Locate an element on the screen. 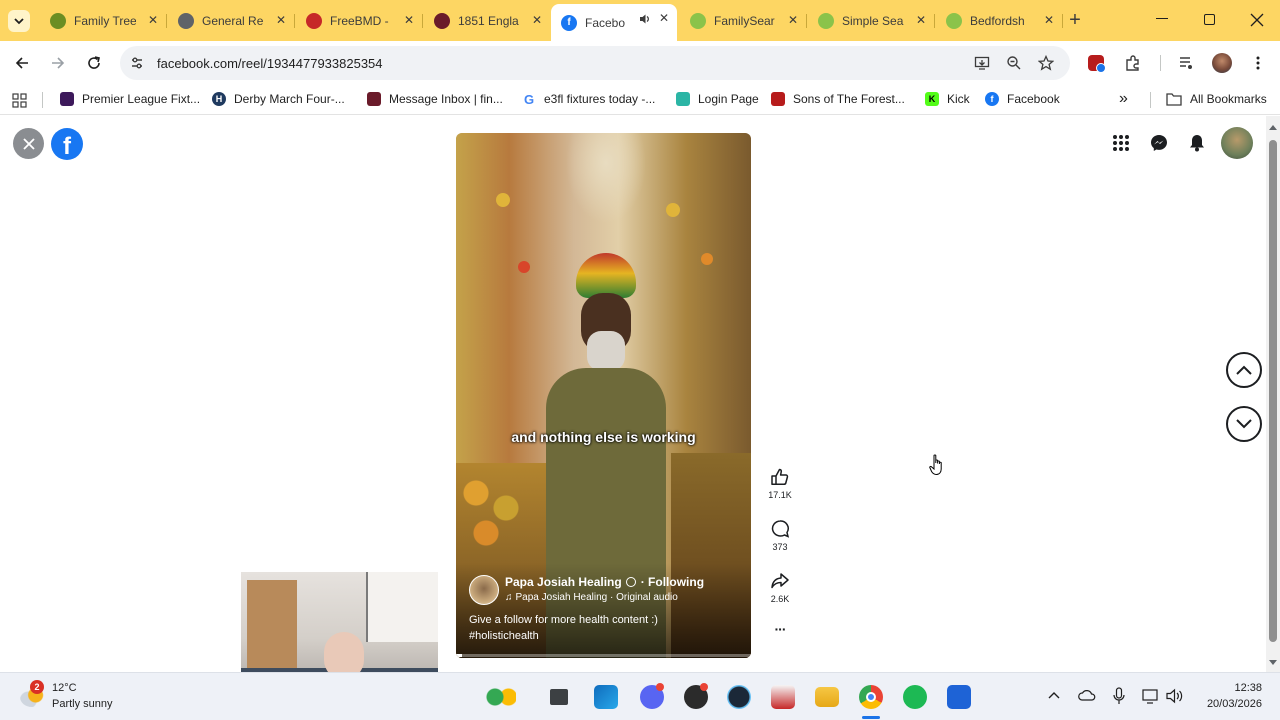 Image resolution: width=1280 pixels, height=720 pixels. tab-search-button is located at coordinates (19, 21).